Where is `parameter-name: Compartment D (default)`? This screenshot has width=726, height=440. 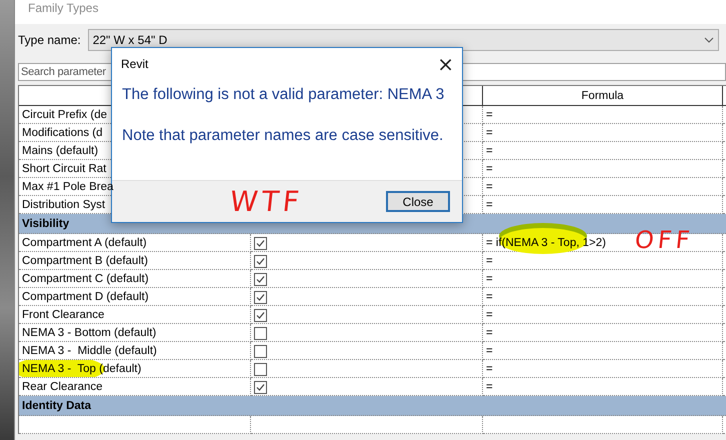 parameter-name: Compartment D (default) is located at coordinates (135, 297).